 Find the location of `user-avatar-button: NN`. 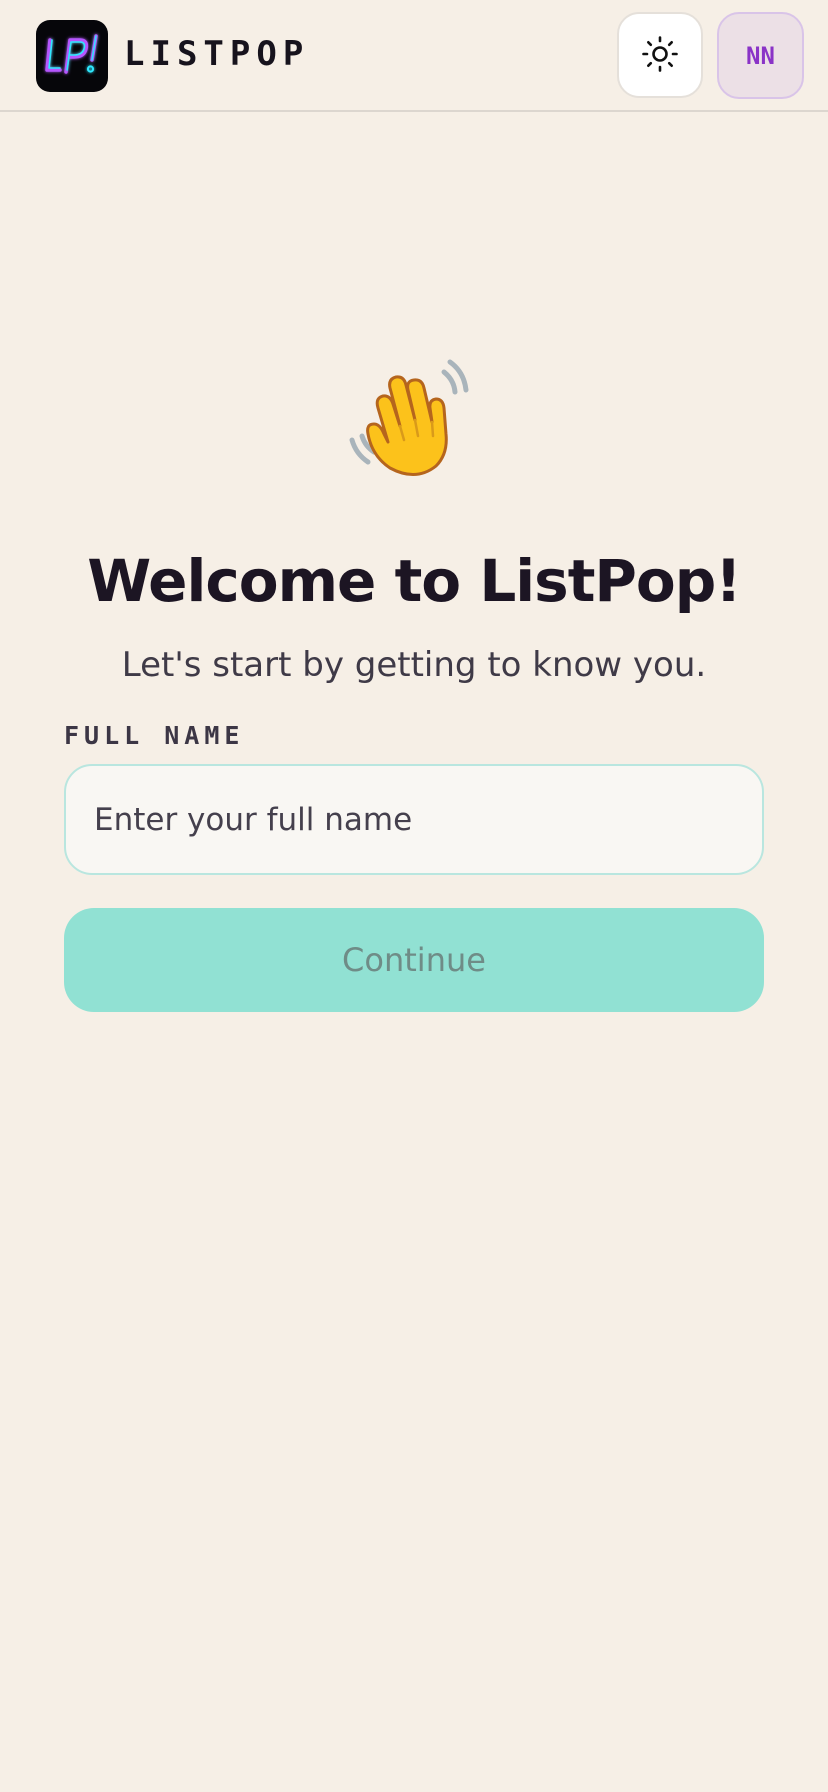

user-avatar-button: NN is located at coordinates (760, 55).